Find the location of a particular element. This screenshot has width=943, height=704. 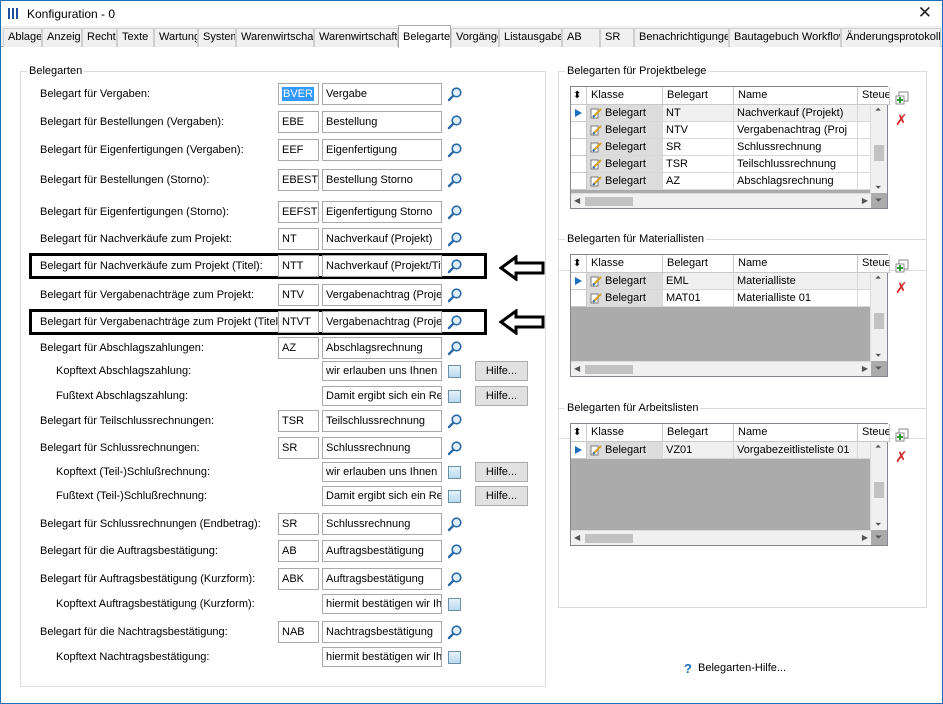

cell-belegart: EML is located at coordinates (698, 281).